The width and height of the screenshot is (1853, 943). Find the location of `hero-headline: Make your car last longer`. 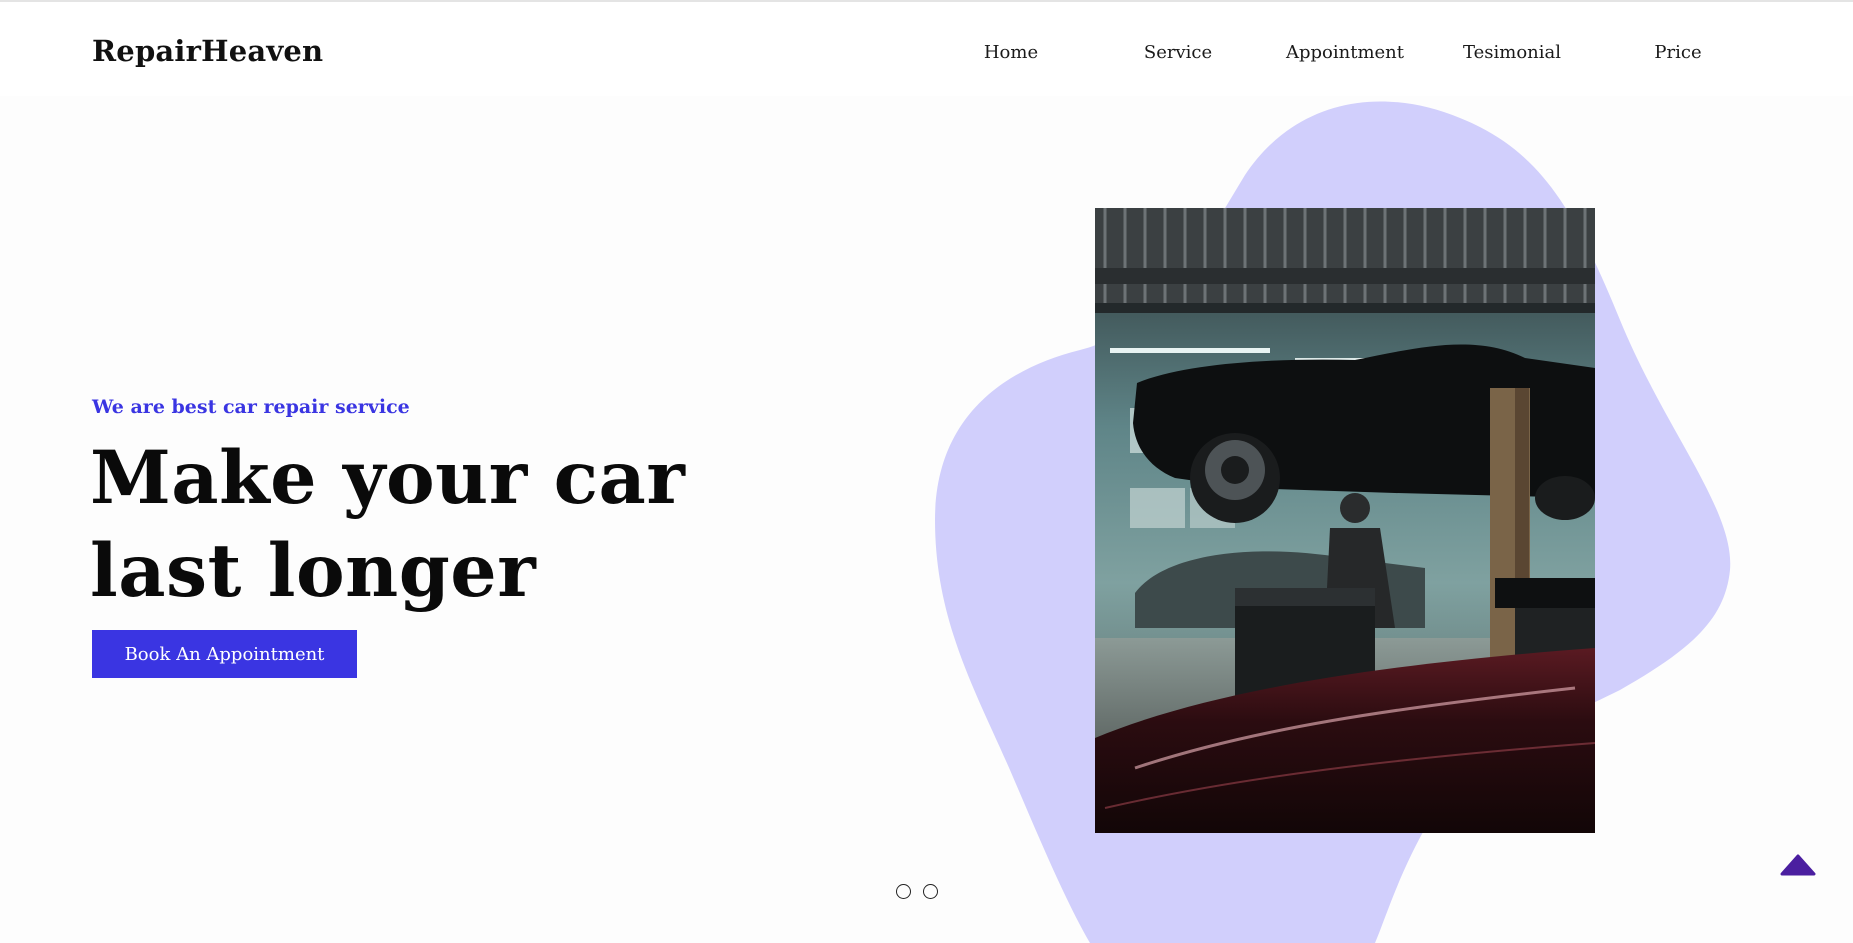

hero-headline: Make your car last longer is located at coordinates (388, 524).